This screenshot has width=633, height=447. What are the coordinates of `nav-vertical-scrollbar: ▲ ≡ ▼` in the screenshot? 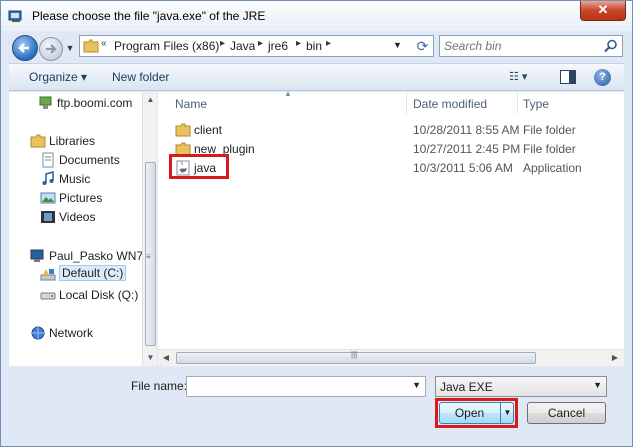 It's located at (149, 229).